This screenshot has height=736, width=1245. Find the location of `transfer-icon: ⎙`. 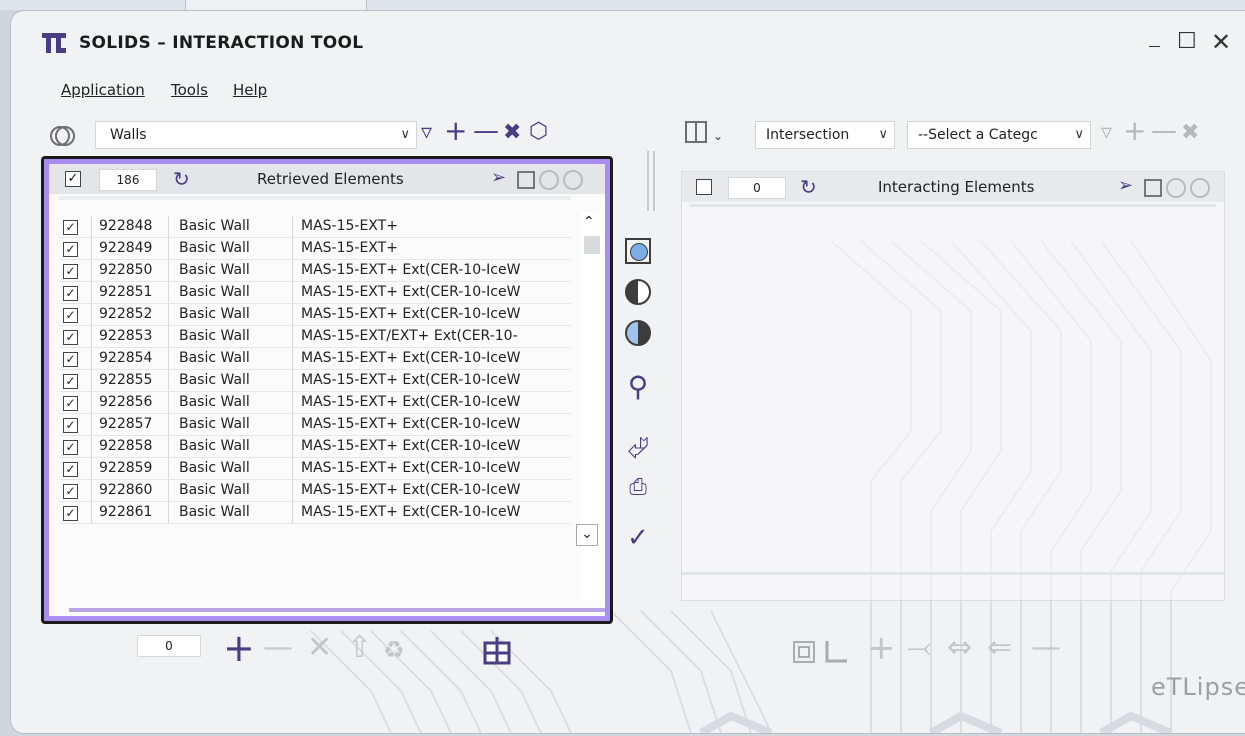

transfer-icon: ⎙ is located at coordinates (638, 488).